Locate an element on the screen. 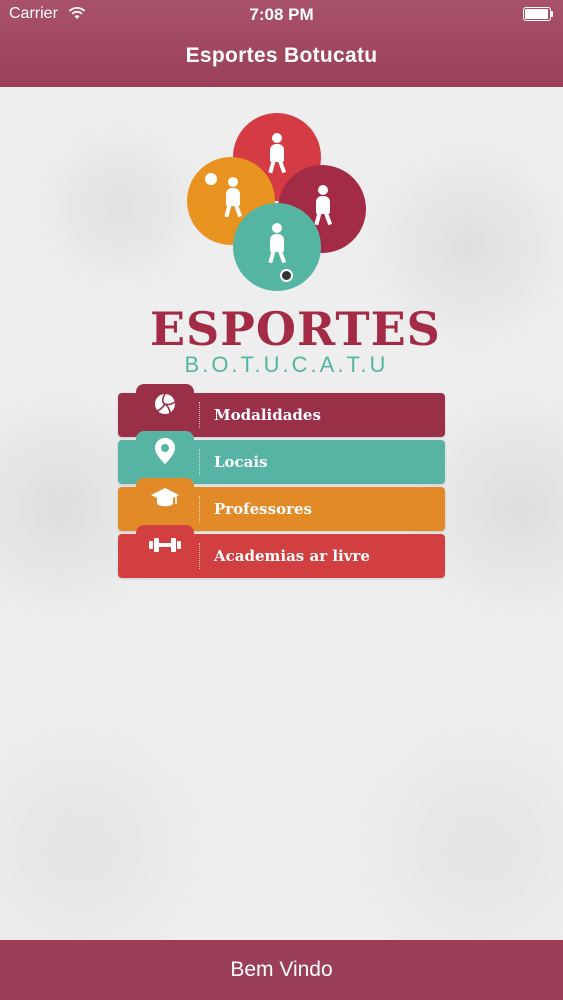 Image resolution: width=563 pixels, height=1000 pixels. menu-item-label: Modalidades is located at coordinates (267, 415).